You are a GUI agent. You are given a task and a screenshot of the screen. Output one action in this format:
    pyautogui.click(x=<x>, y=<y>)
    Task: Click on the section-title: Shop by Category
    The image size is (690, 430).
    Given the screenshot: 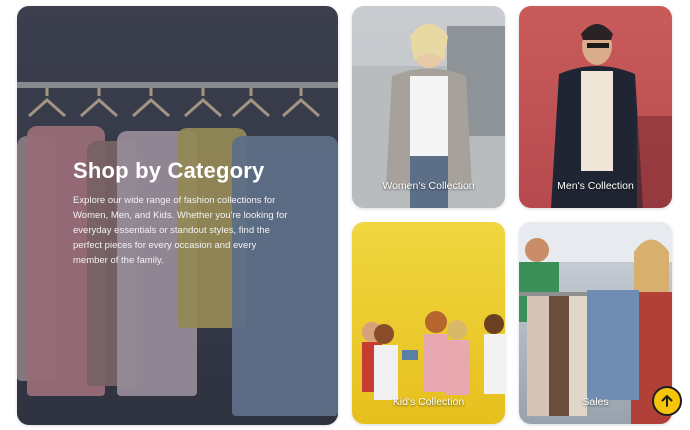 What is the action you would take?
    pyautogui.click(x=169, y=170)
    